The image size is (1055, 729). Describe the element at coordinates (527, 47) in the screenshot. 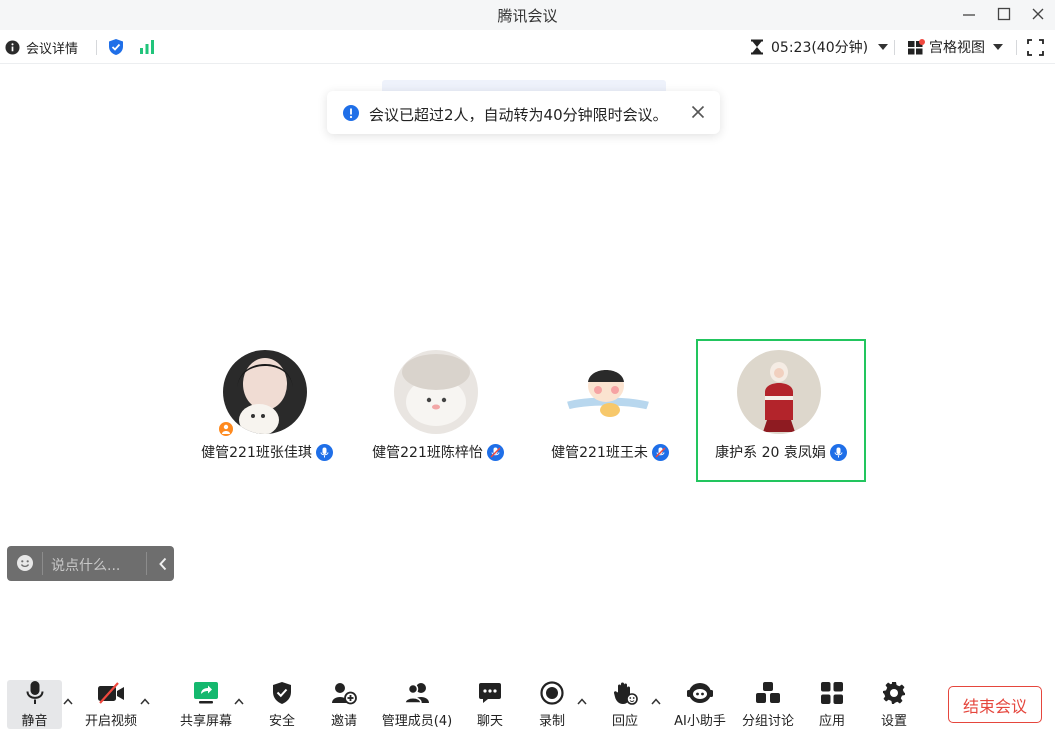

I see `meeting-info-bar: 会议详情 05:23(40分钟) 宫格视图` at that location.